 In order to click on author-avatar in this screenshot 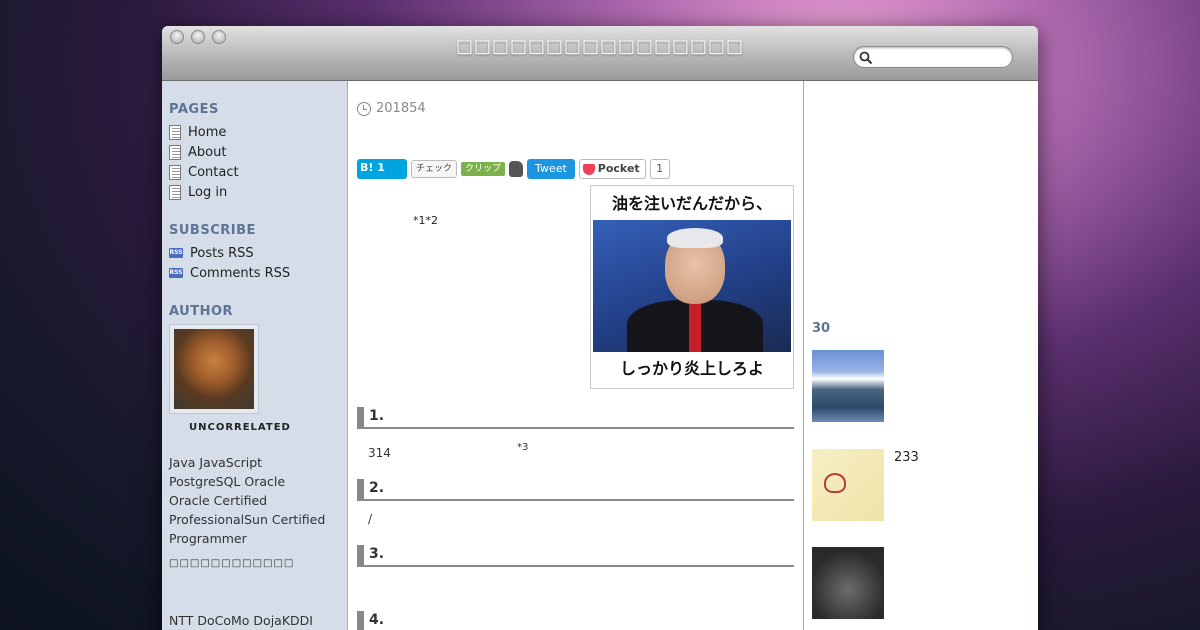, I will do `click(214, 369)`.